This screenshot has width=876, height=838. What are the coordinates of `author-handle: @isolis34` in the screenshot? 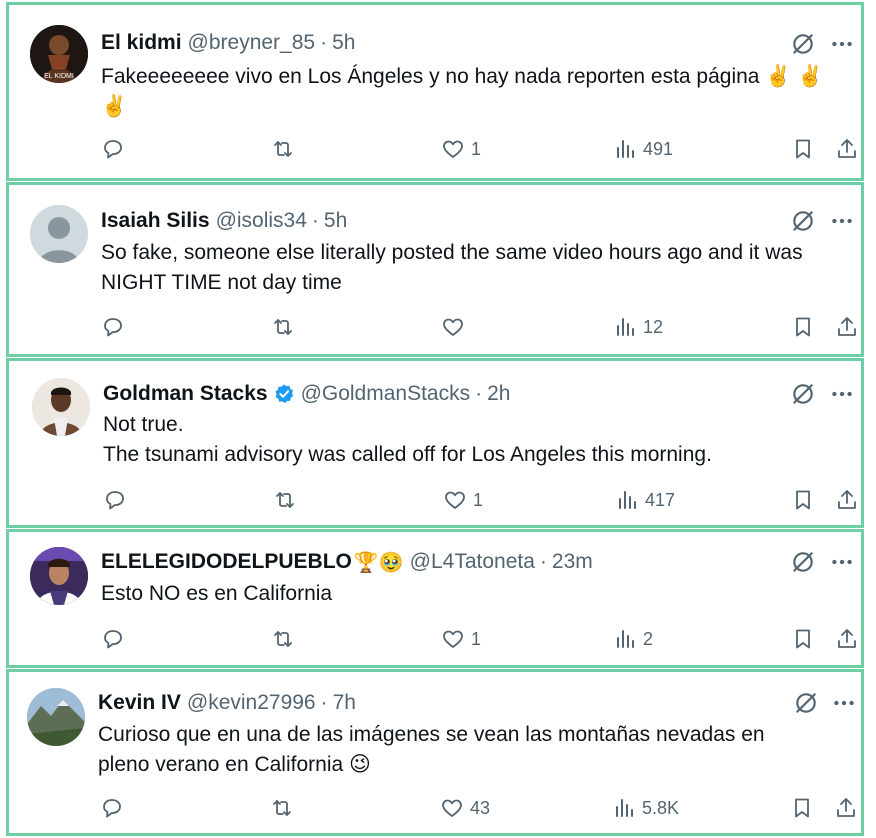 It's located at (261, 221).